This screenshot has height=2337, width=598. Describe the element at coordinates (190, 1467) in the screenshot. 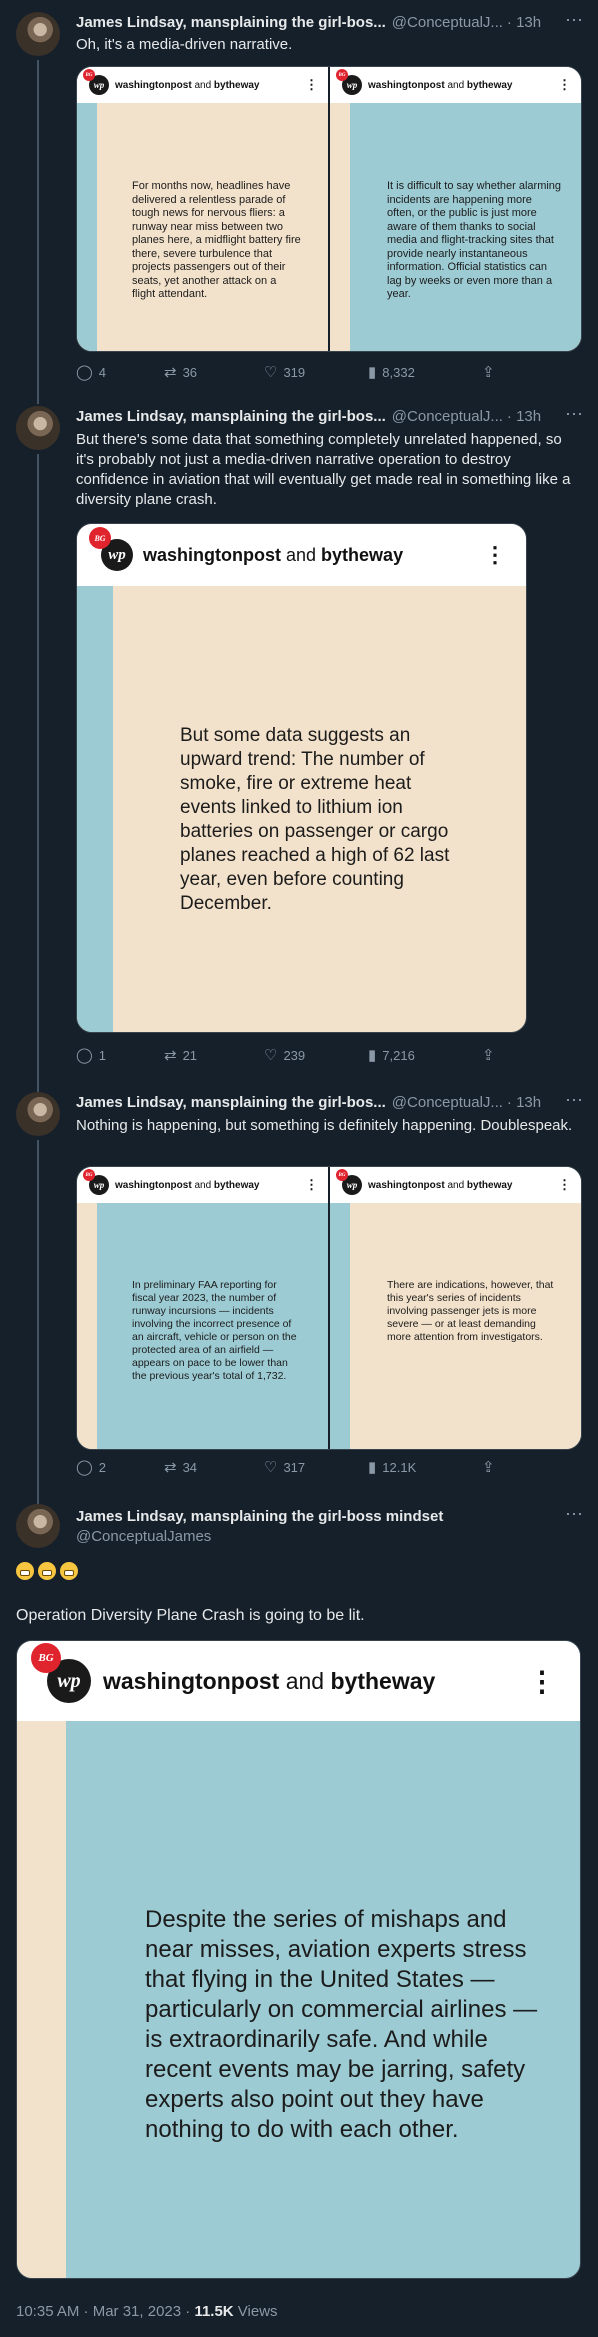

I see `retweet-count: 34` at that location.